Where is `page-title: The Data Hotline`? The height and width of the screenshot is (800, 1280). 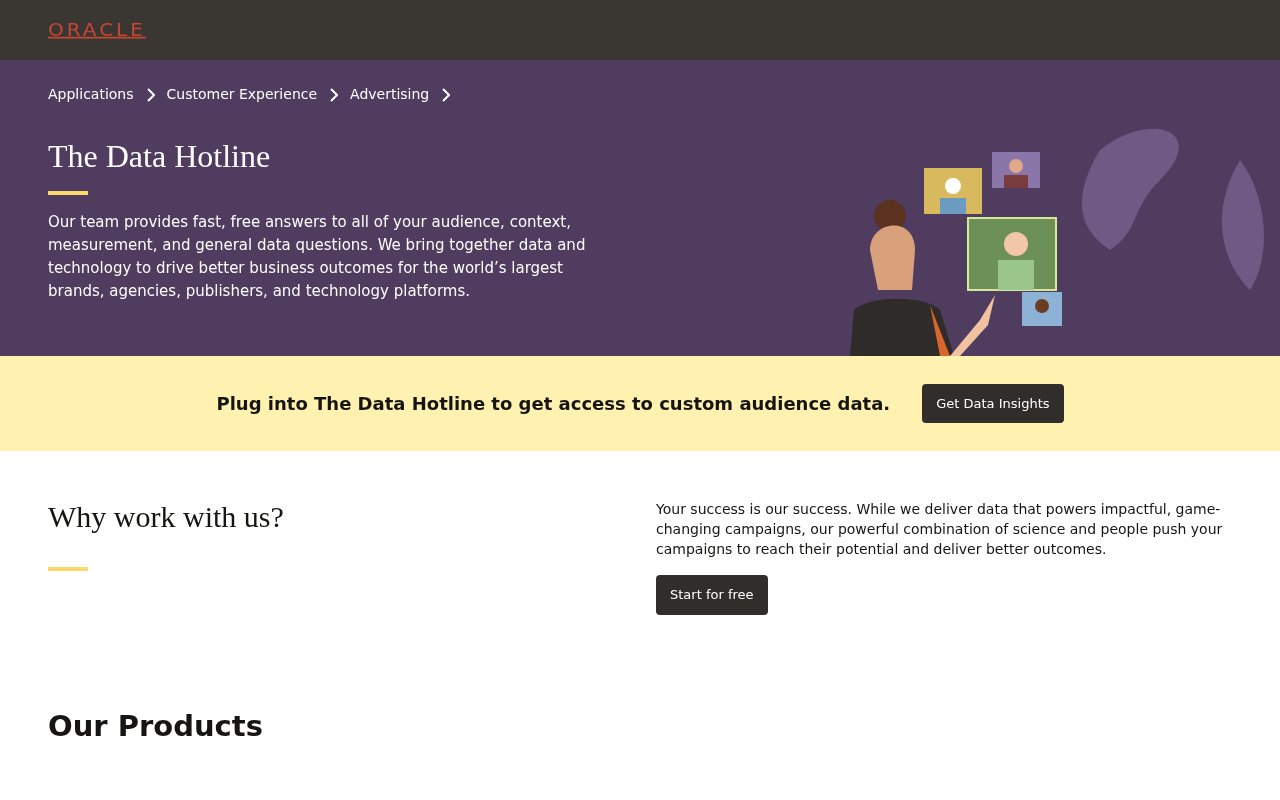
page-title: The Data Hotline is located at coordinates (160, 156).